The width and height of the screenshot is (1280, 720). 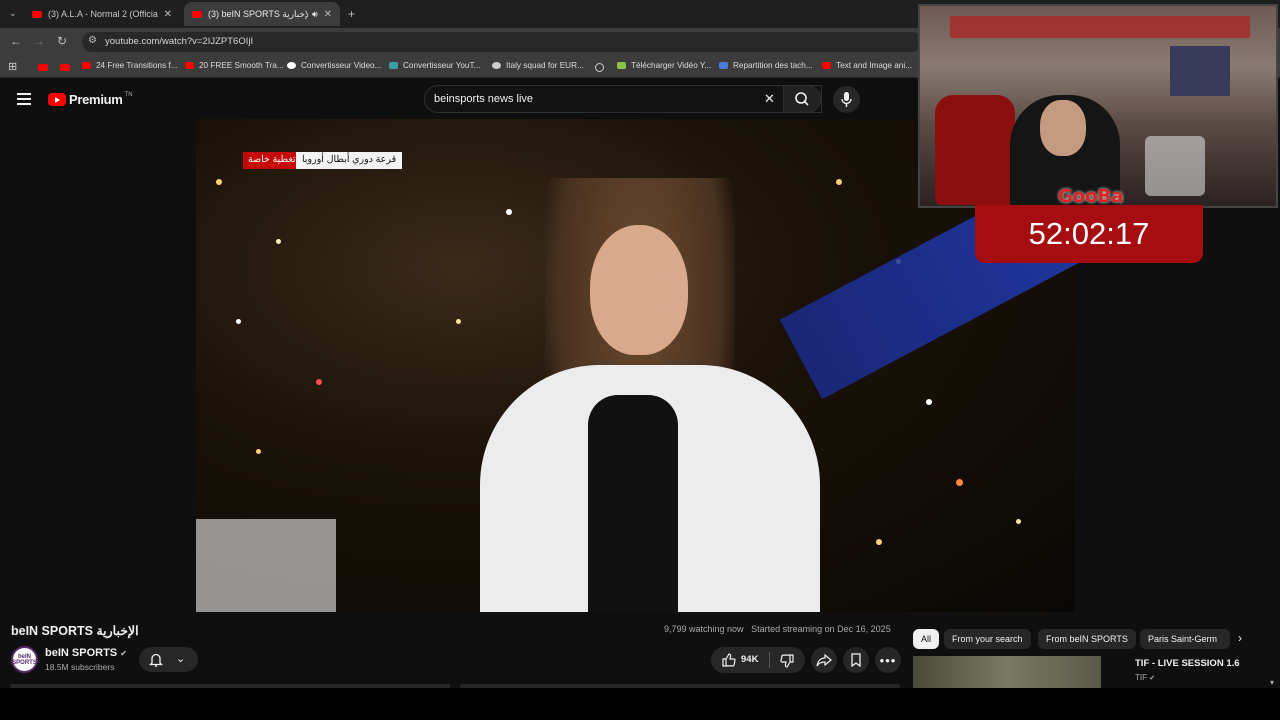 I want to click on logo-text: Premium, so click(x=96, y=99).